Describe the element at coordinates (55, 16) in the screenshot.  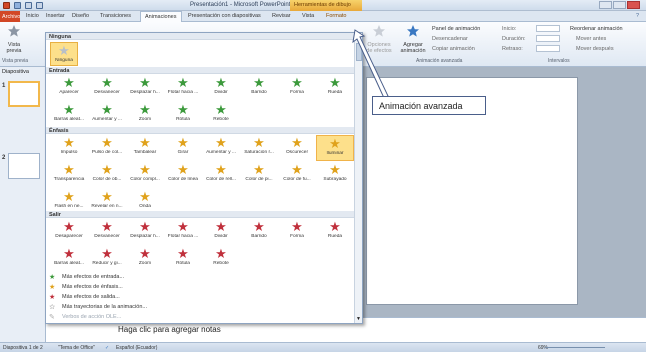
I see `tab-insertar: Insertar` at that location.